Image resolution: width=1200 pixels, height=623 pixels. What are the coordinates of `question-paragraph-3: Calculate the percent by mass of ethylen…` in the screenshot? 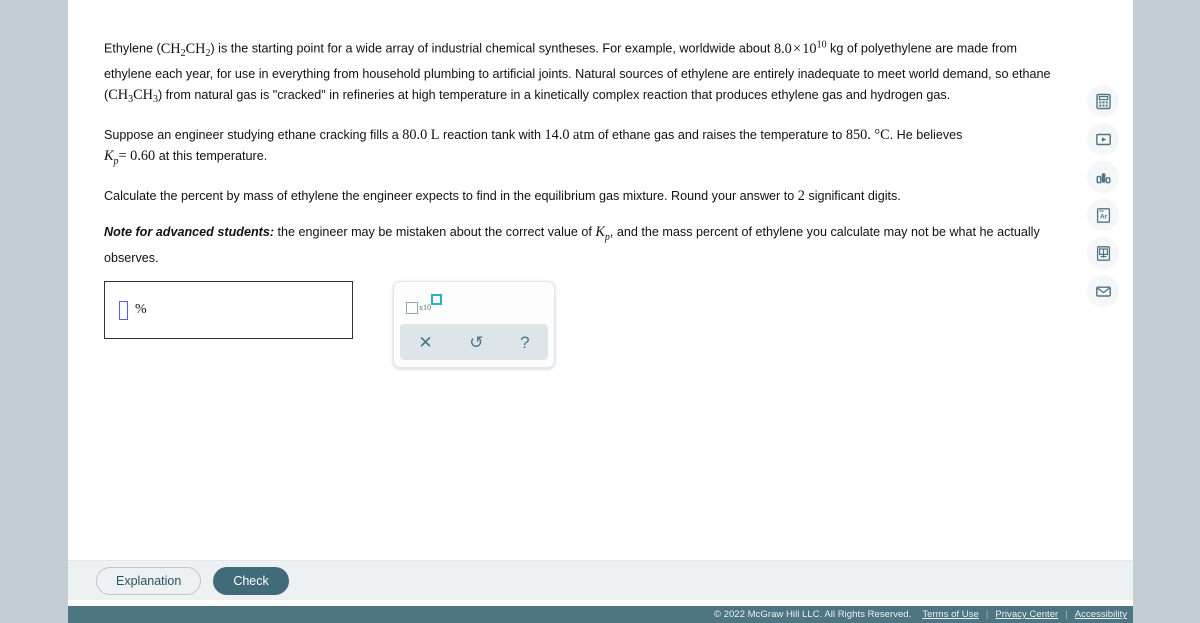 It's located at (581, 197).